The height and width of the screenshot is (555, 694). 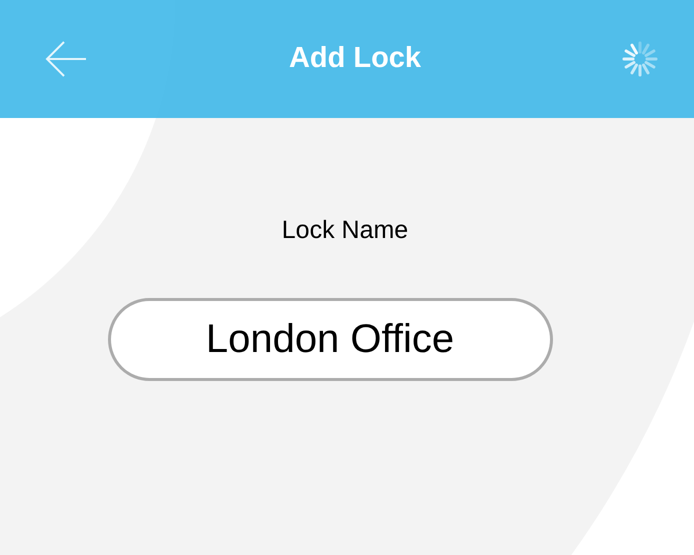 I want to click on loading-spinner-icon, so click(x=640, y=59).